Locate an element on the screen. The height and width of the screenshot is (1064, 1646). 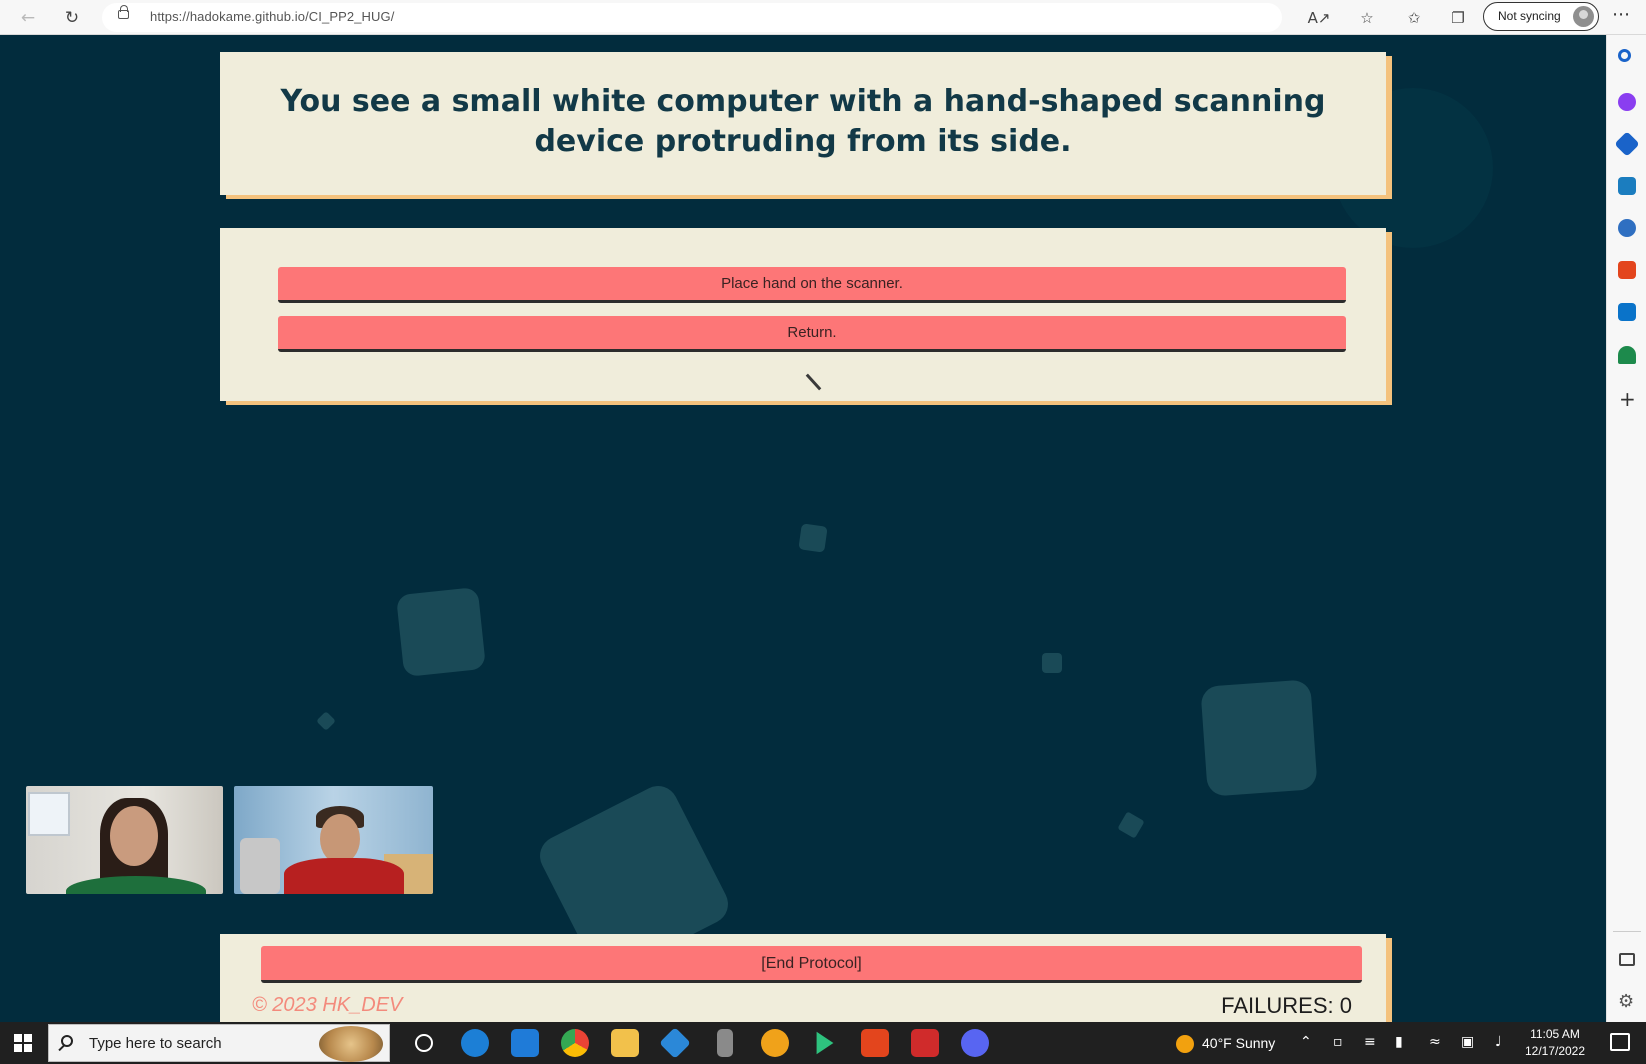
shopping-icon is located at coordinates (1627, 144).